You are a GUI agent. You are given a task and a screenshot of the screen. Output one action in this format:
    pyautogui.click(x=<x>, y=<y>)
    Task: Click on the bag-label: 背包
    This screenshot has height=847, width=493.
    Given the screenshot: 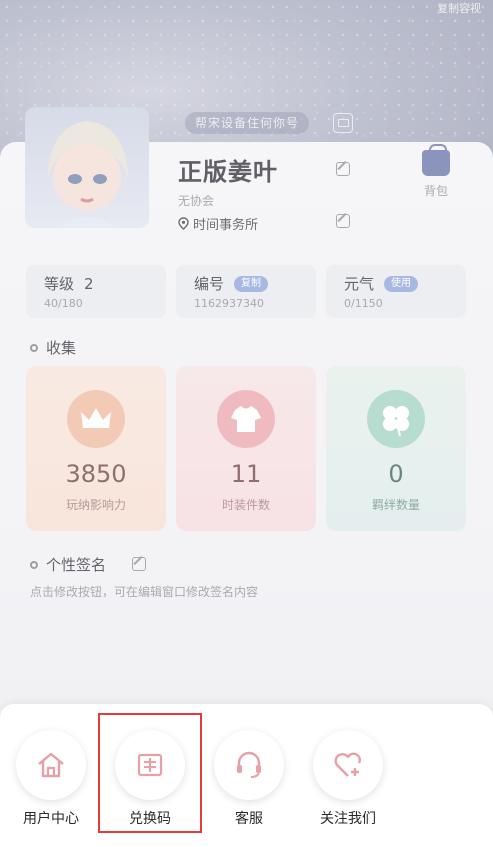 What is the action you would take?
    pyautogui.click(x=435, y=191)
    